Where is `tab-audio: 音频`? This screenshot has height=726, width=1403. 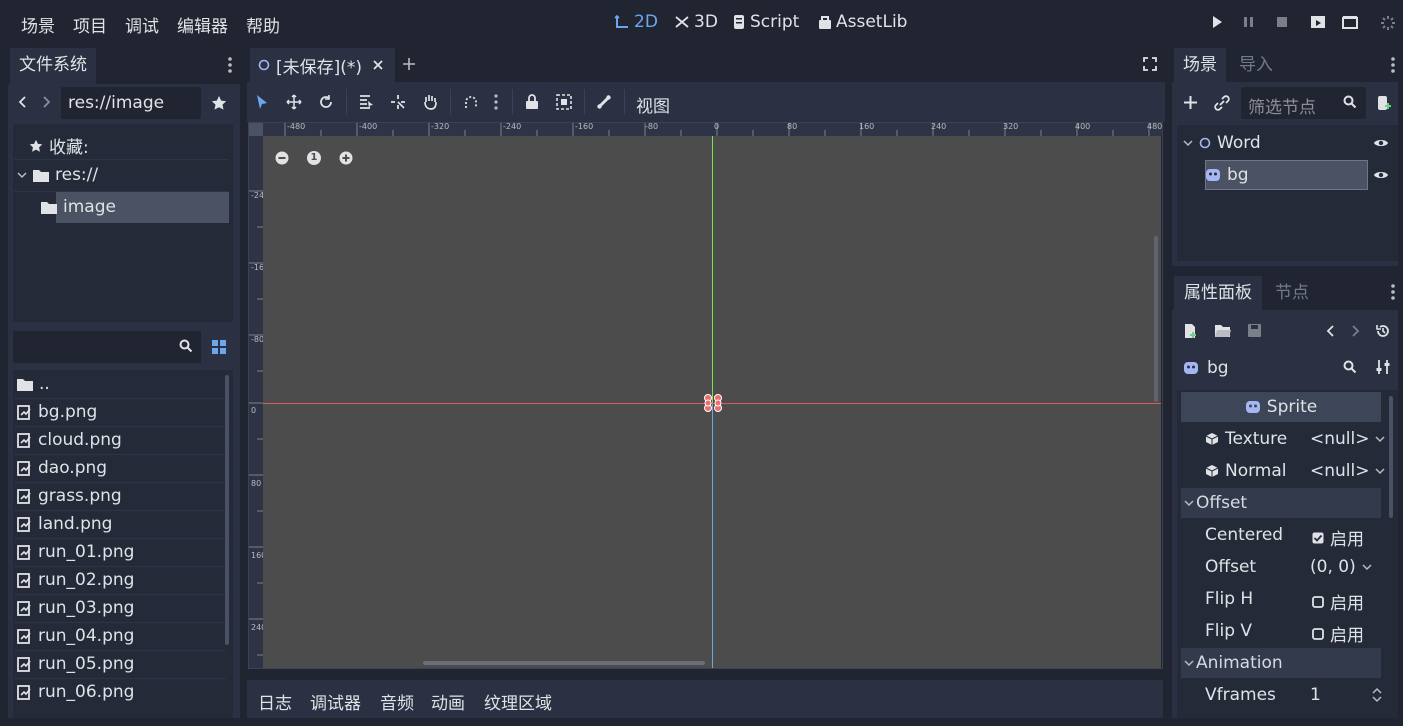
tab-audio: 音频 is located at coordinates (397, 701).